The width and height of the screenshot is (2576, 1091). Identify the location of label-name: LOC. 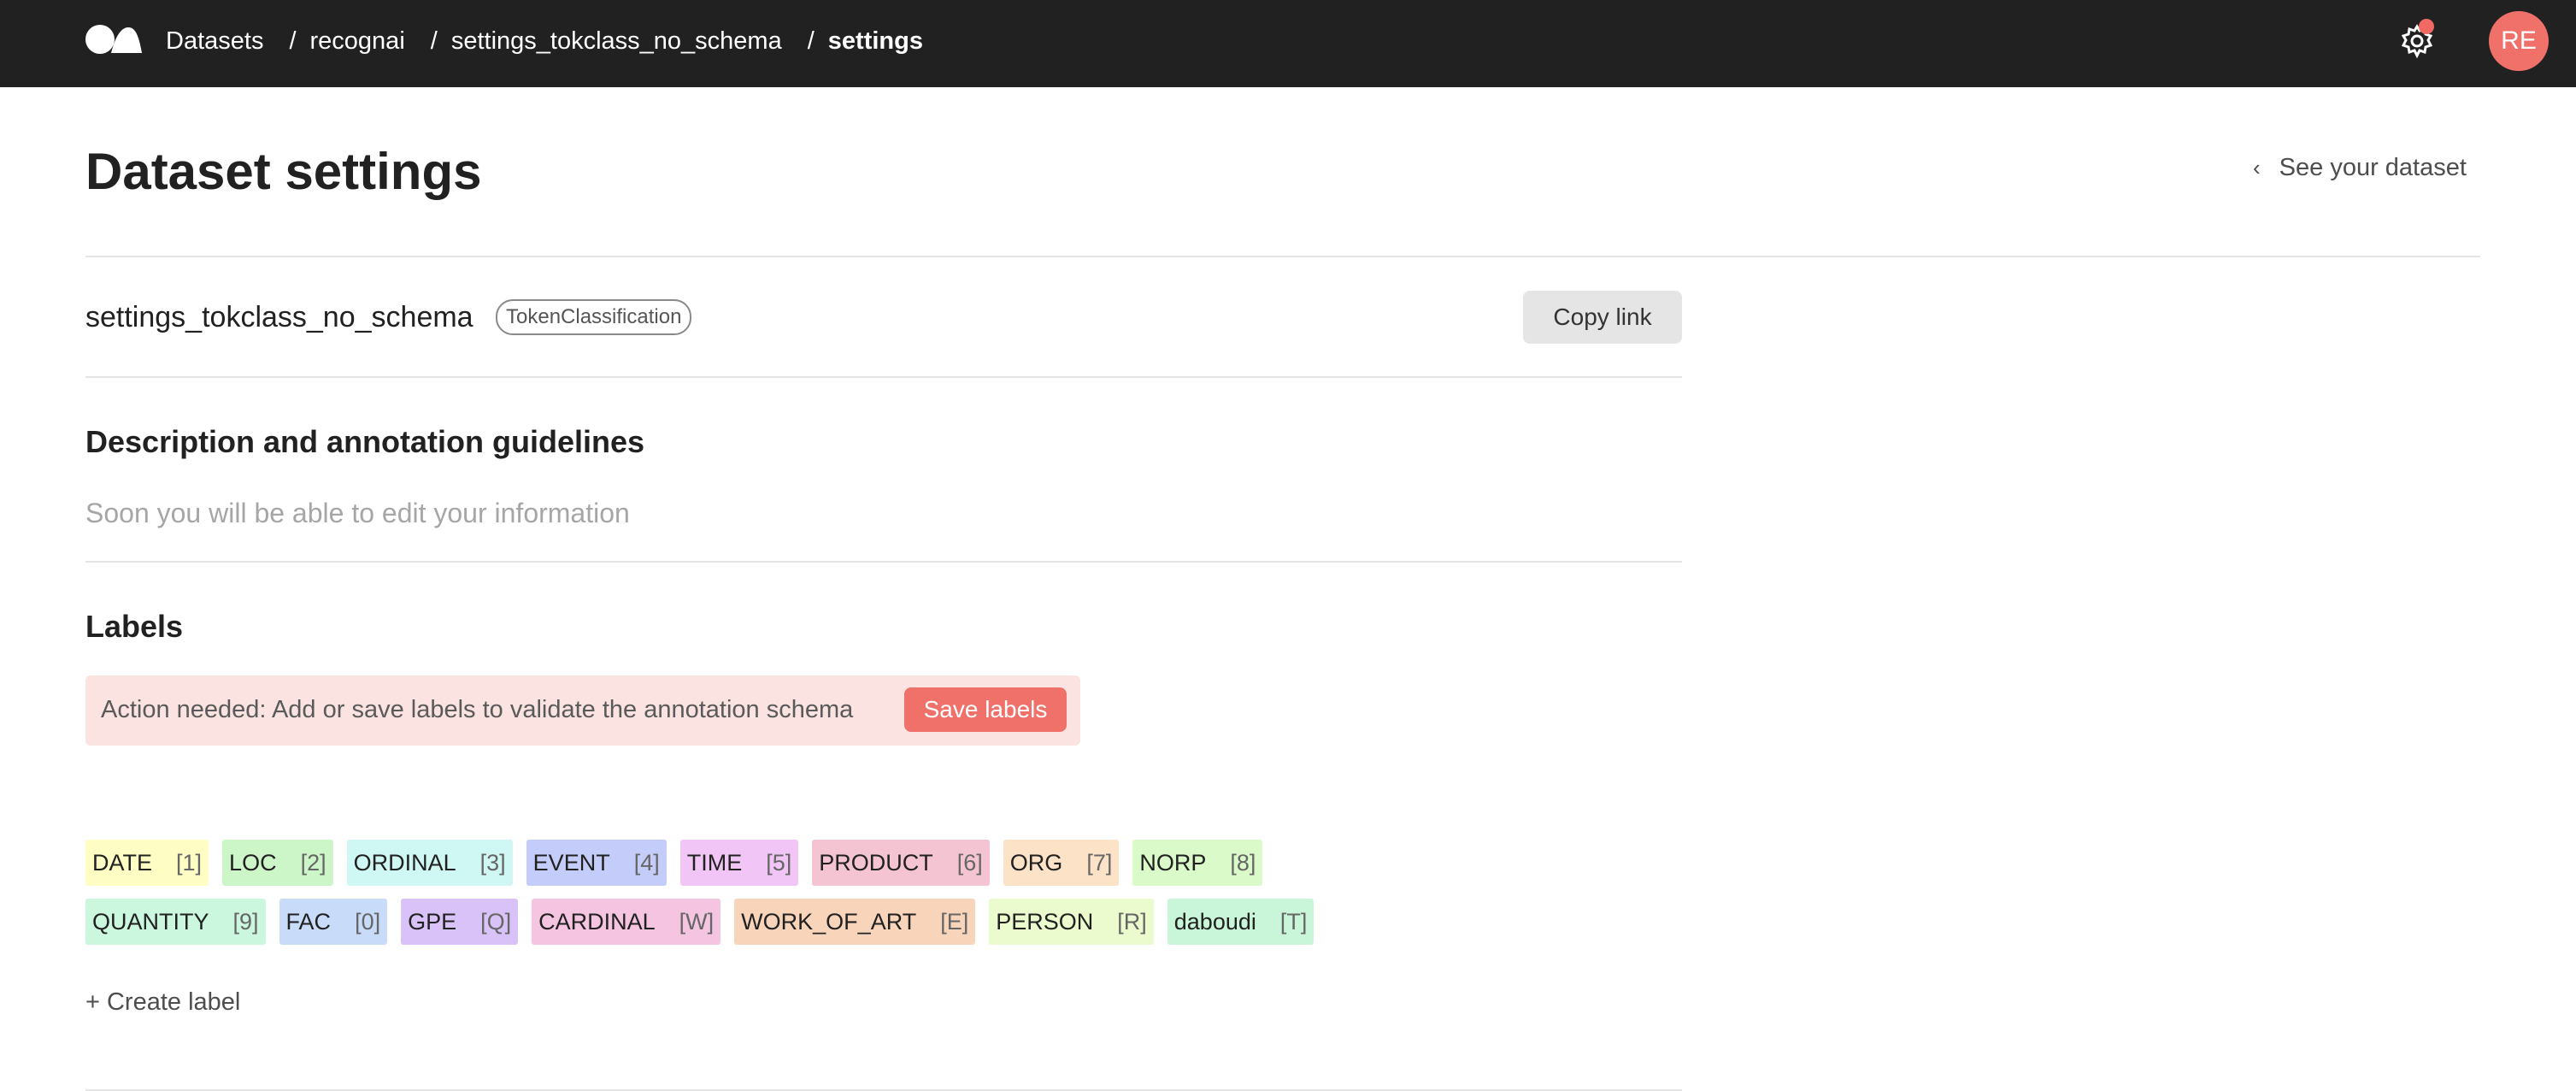
(253, 863).